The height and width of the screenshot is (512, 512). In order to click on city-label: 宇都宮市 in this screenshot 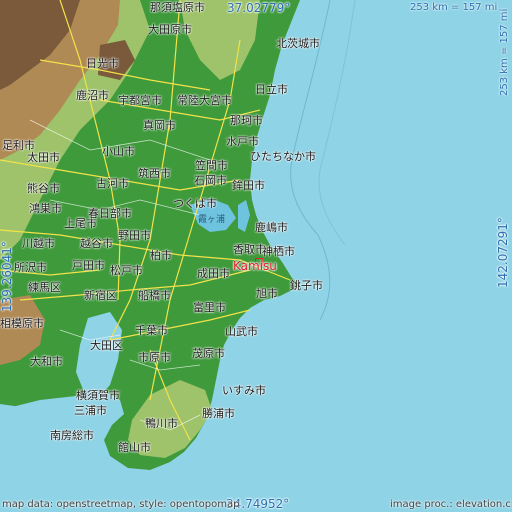, I will do `click(140, 100)`.